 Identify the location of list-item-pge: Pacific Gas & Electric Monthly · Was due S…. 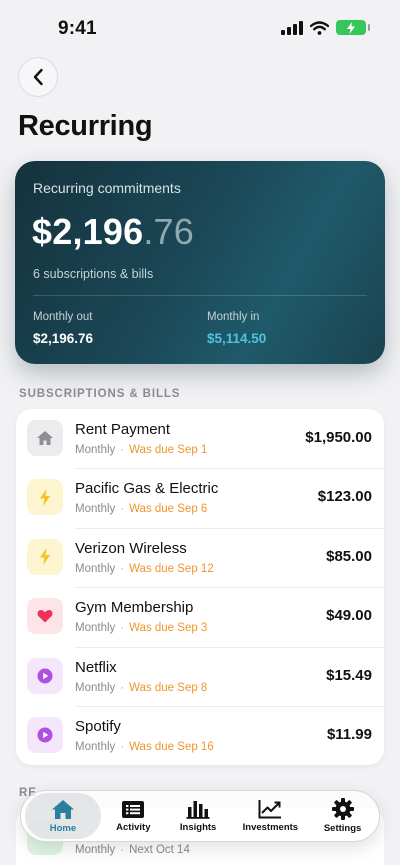
(200, 497).